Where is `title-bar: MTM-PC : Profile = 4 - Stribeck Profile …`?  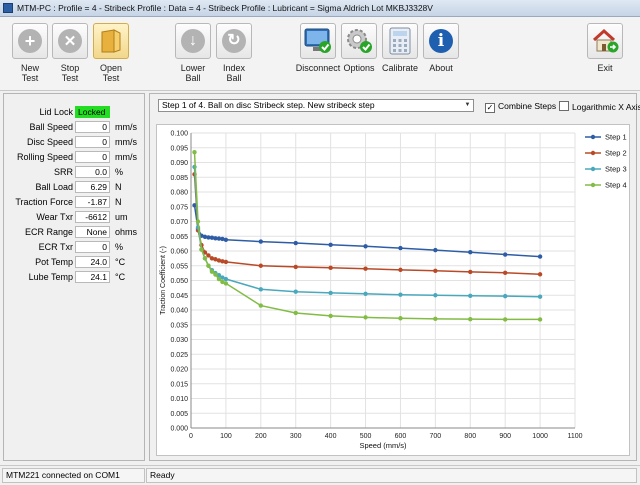
title-bar: MTM-PC : Profile = 4 - Stribeck Profile … is located at coordinates (320, 8).